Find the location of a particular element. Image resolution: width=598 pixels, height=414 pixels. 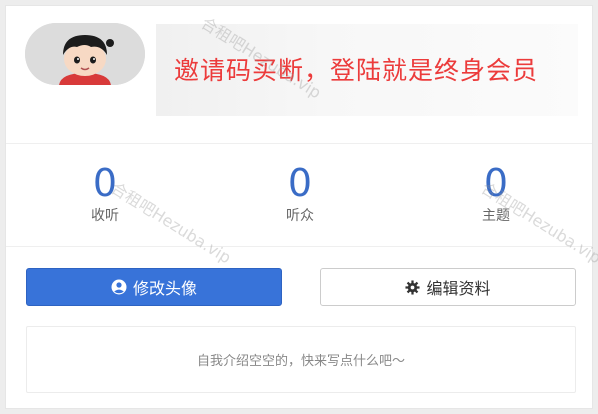

stat-label: 听众 is located at coordinates (300, 216).